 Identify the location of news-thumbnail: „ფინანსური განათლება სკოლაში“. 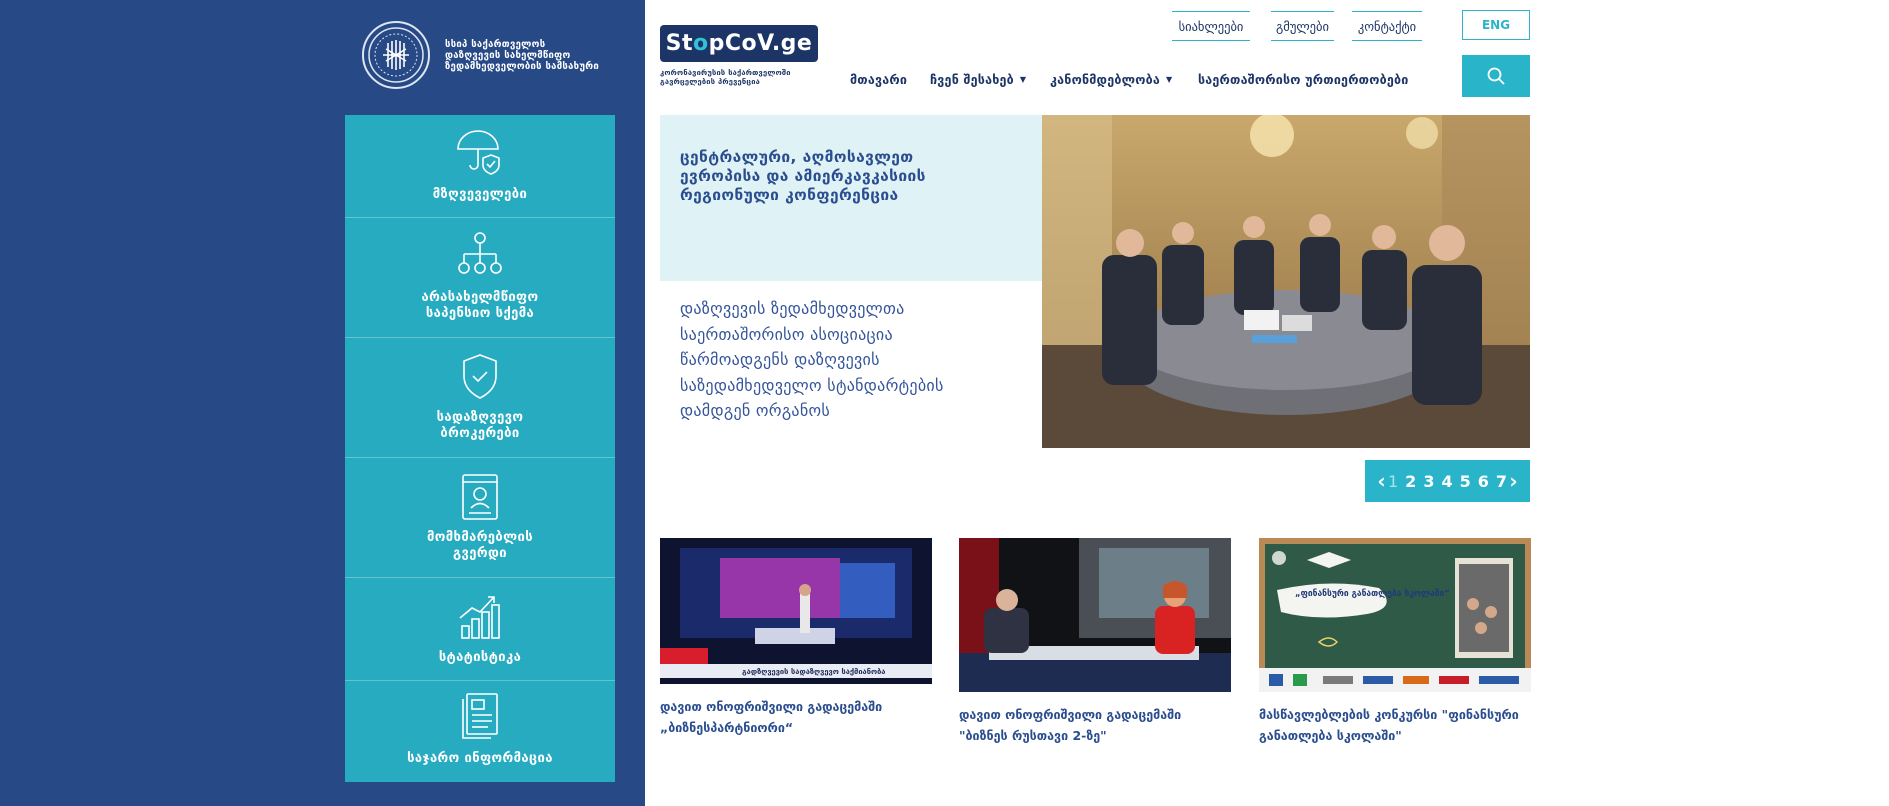
(1395, 615).